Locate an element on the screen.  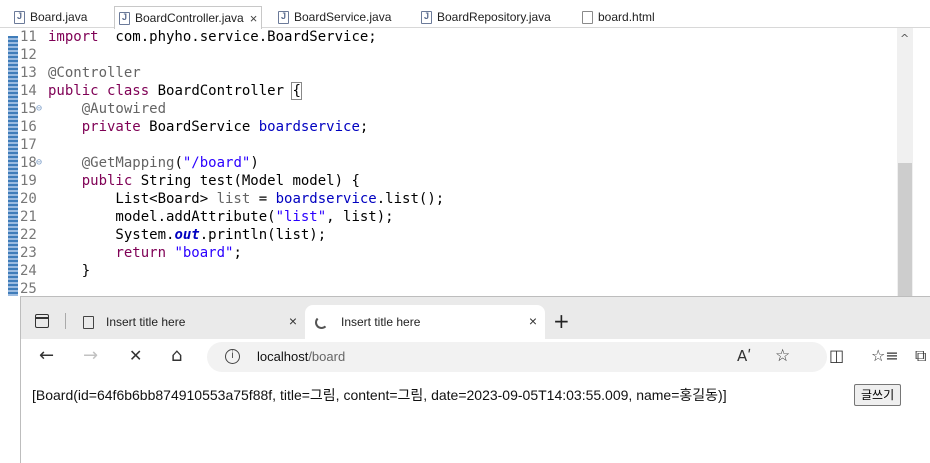
address-bar: i localhost/board Aʹ ☆ is located at coordinates (517, 357).